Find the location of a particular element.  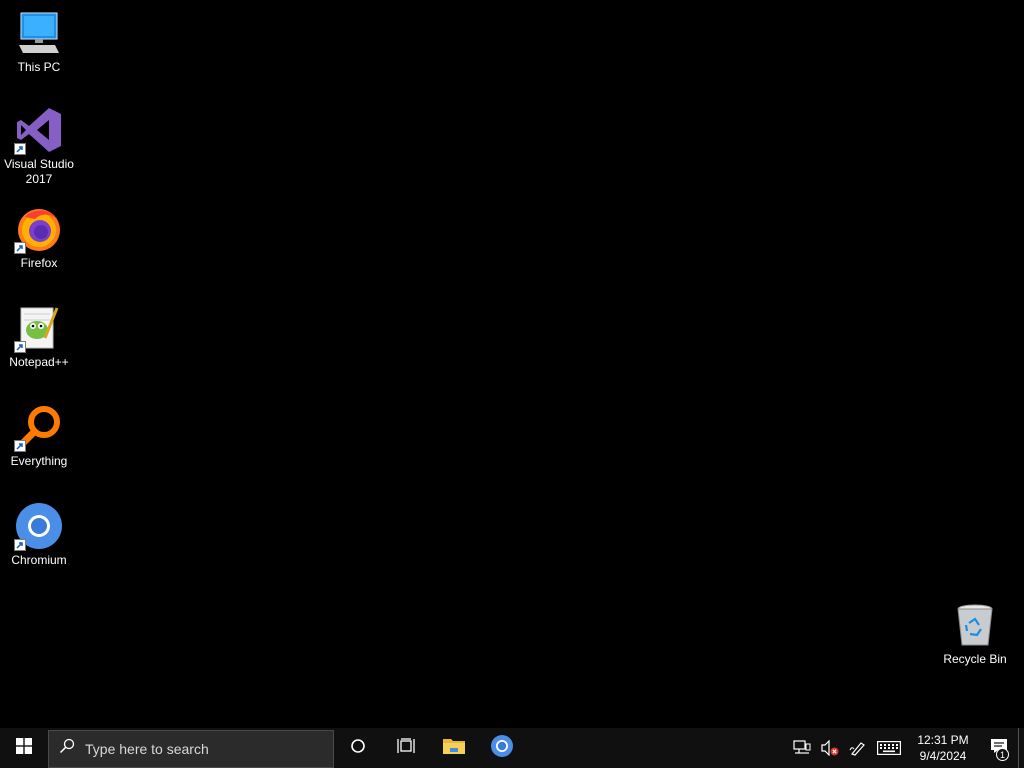

this-pc-icon is located at coordinates (39, 33).